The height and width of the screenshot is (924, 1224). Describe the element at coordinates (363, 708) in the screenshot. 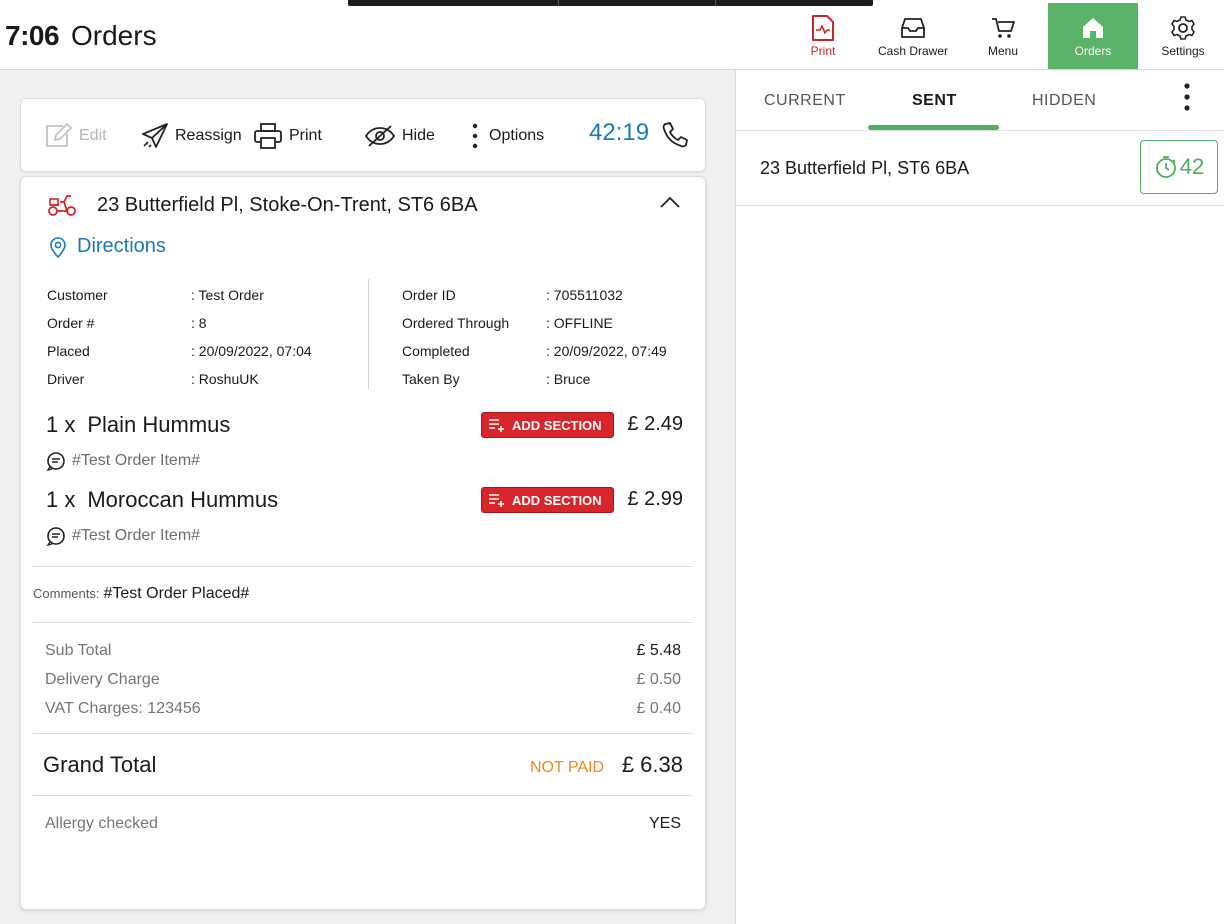

I see `summary-row: VAT Charges: 123456 £ 0.40` at that location.